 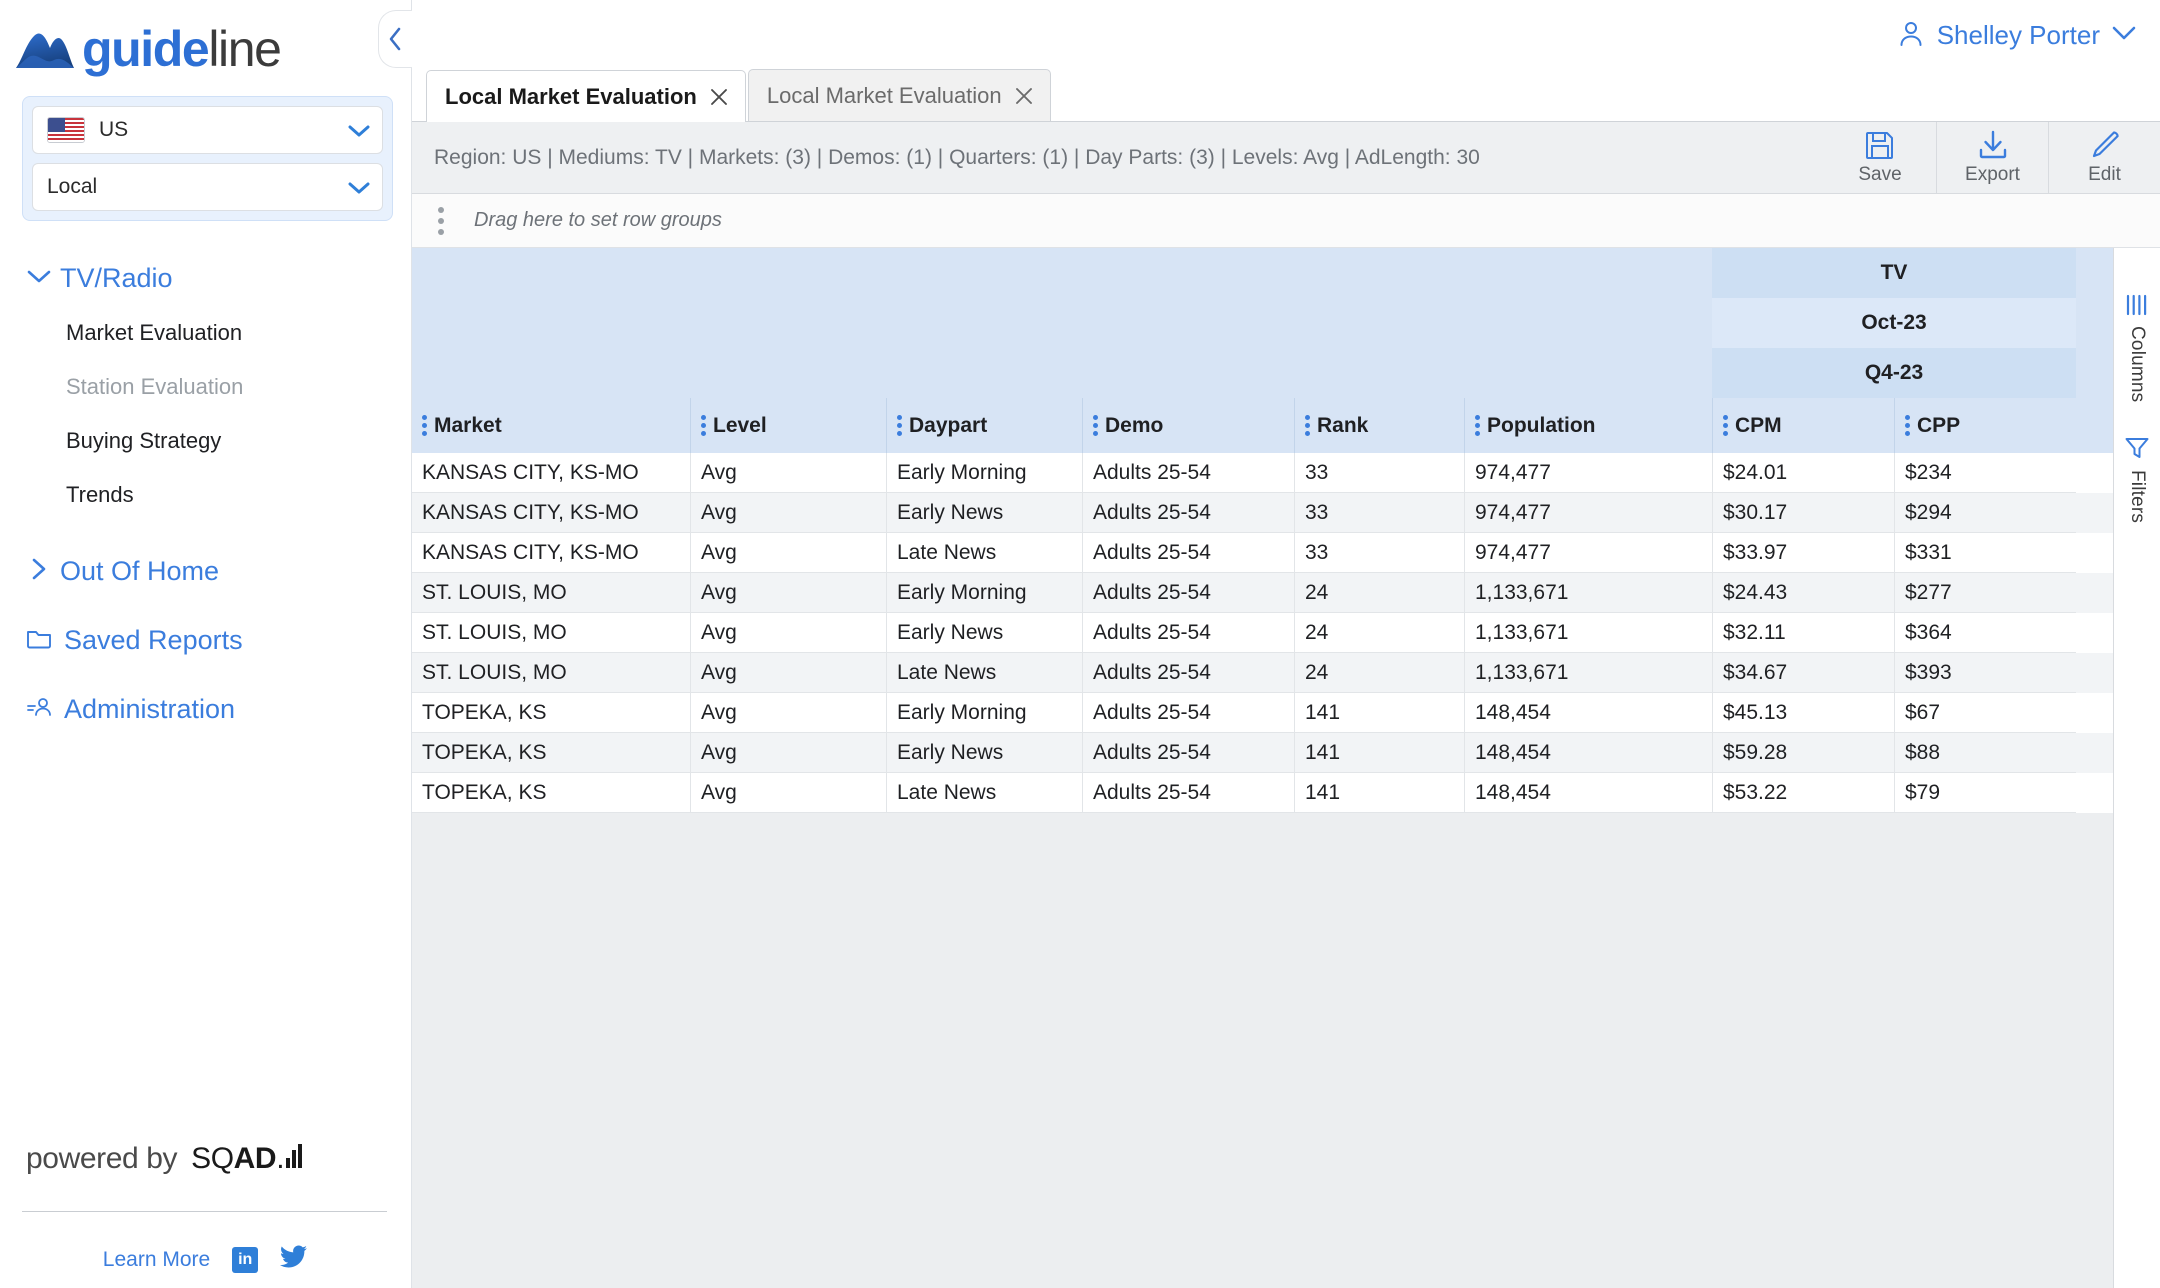 What do you see at coordinates (1188, 425) in the screenshot?
I see `column-header-demo: Demo` at bounding box center [1188, 425].